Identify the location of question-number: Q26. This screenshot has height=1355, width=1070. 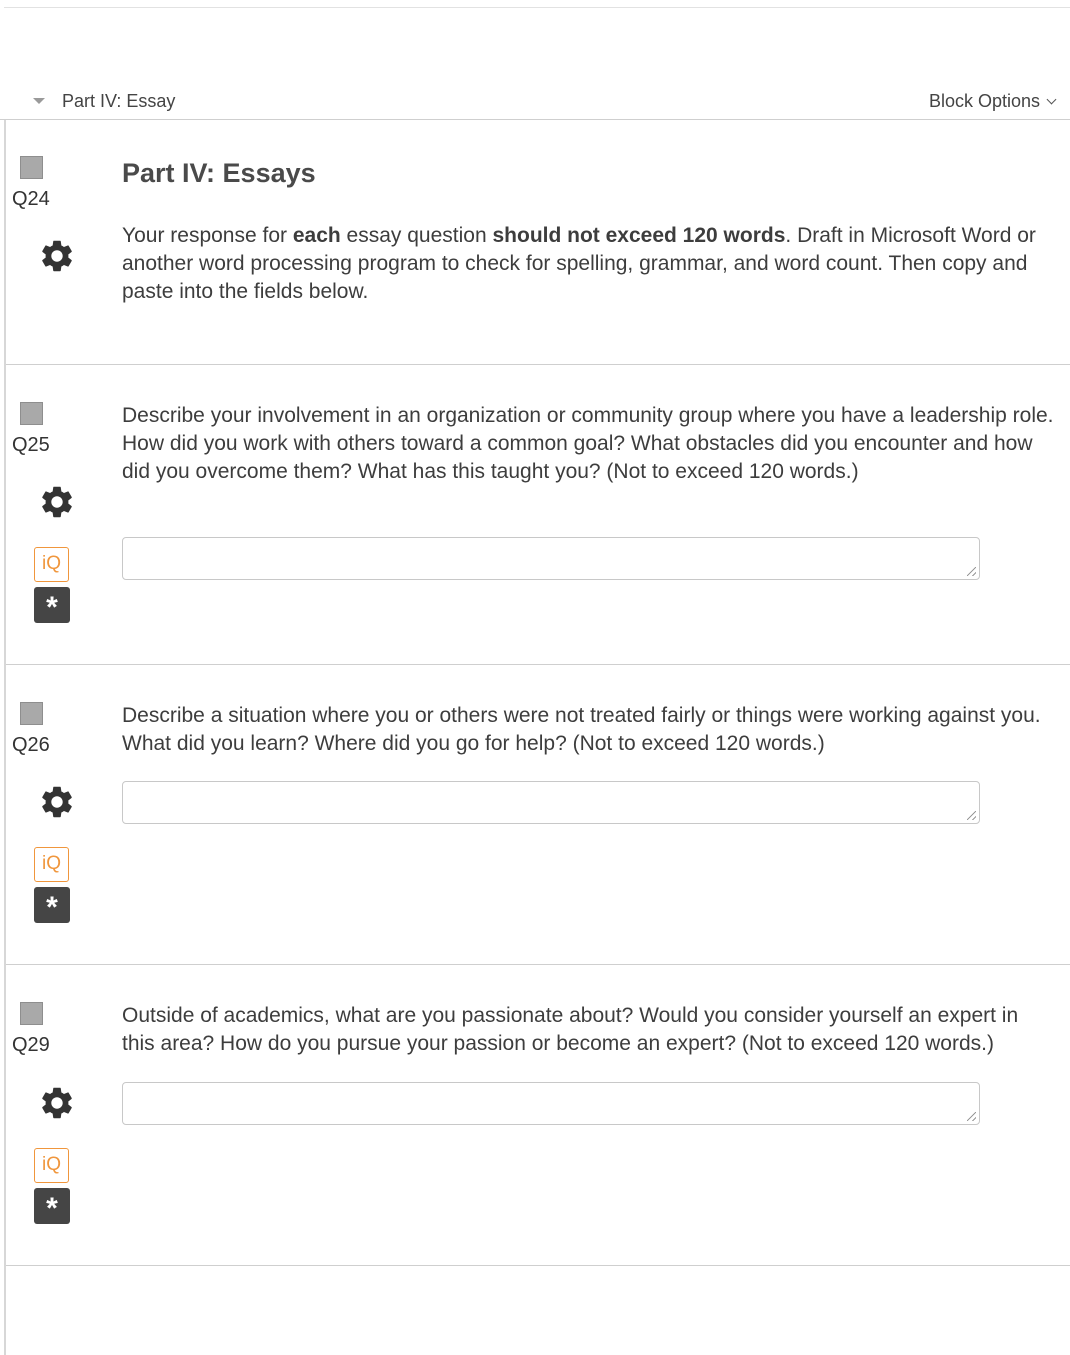
(31, 745).